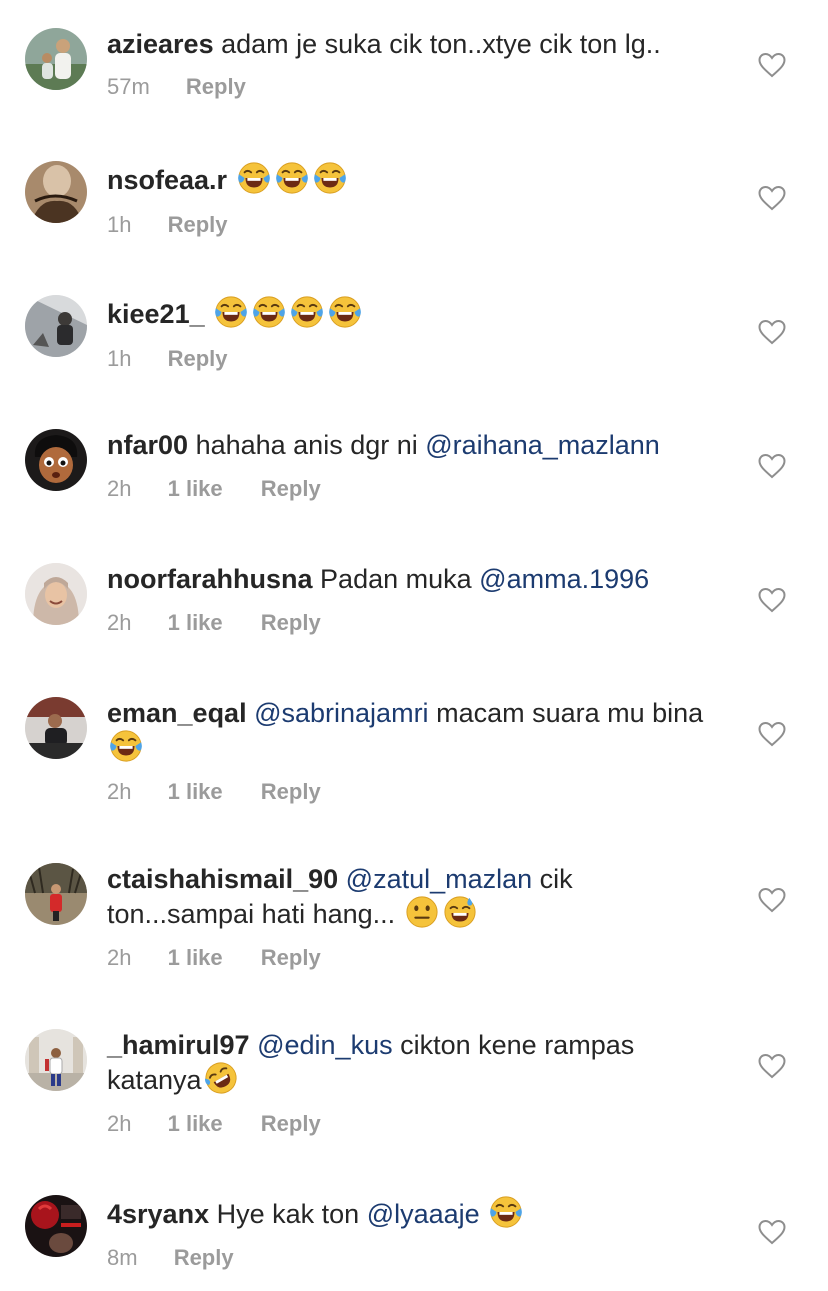 The width and height of the screenshot is (828, 1291). What do you see at coordinates (160, 44) in the screenshot?
I see `username: azieares` at bounding box center [160, 44].